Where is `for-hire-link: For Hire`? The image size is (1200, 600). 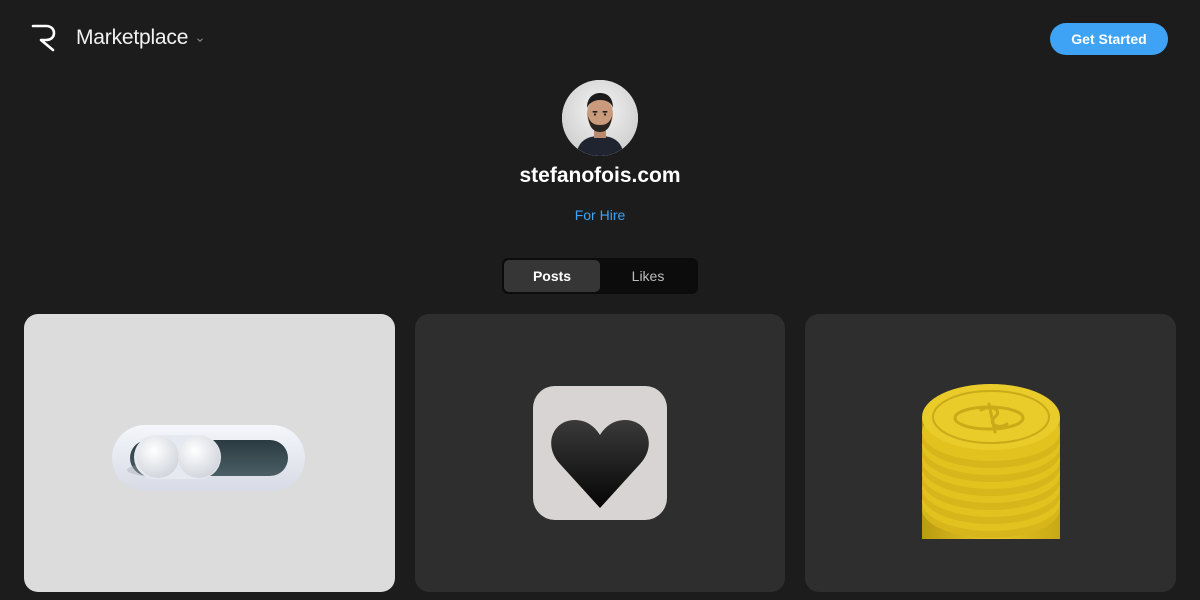 for-hire-link: For Hire is located at coordinates (600, 215).